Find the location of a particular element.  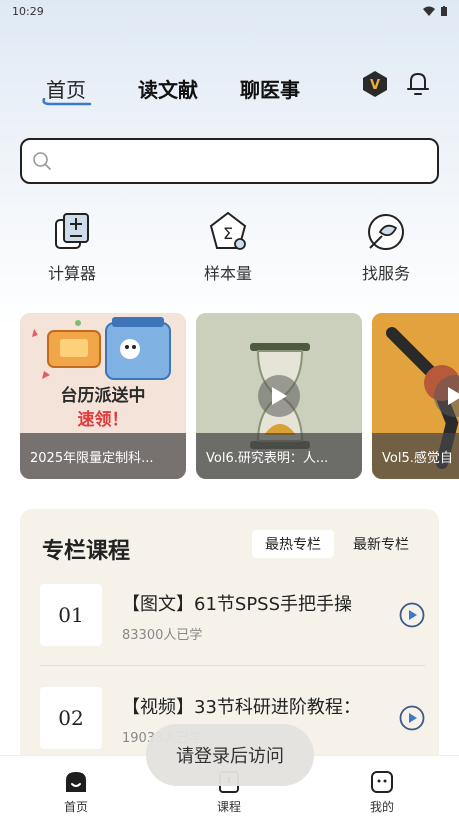

tab-medical-talk: 聊医事 is located at coordinates (270, 88).